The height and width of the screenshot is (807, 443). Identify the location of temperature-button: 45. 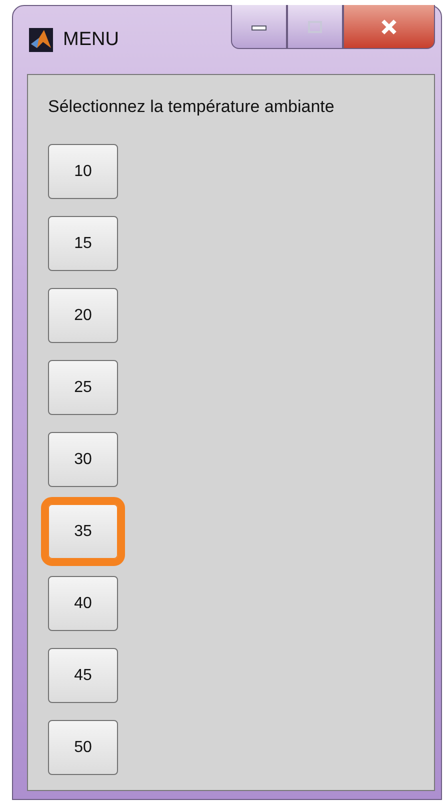
(83, 675).